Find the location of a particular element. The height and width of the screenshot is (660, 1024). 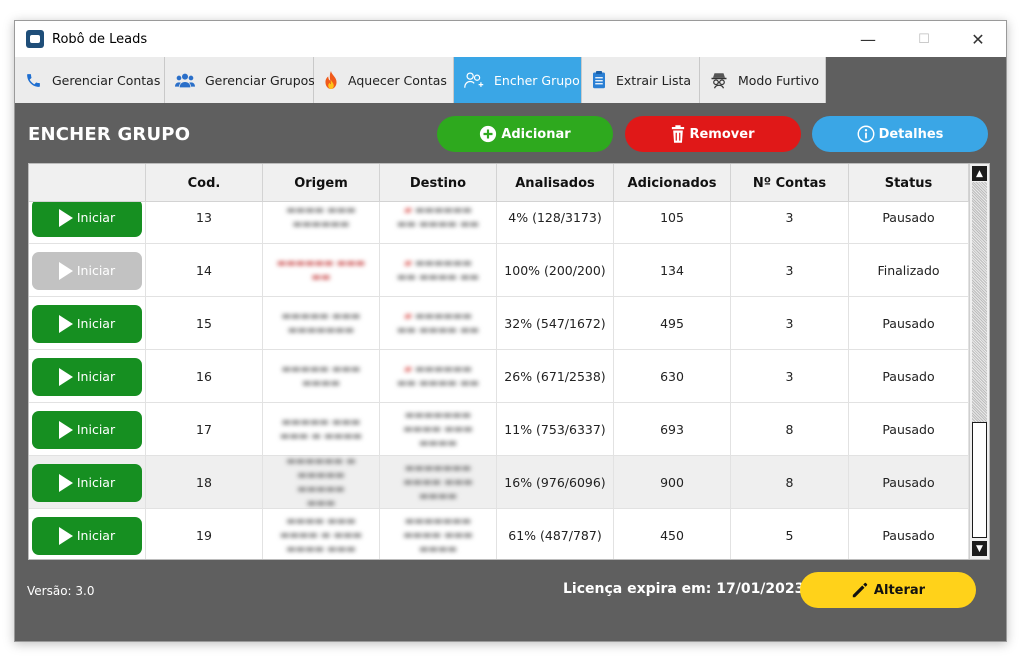

add-button-label: Adicionar is located at coordinates (536, 134).